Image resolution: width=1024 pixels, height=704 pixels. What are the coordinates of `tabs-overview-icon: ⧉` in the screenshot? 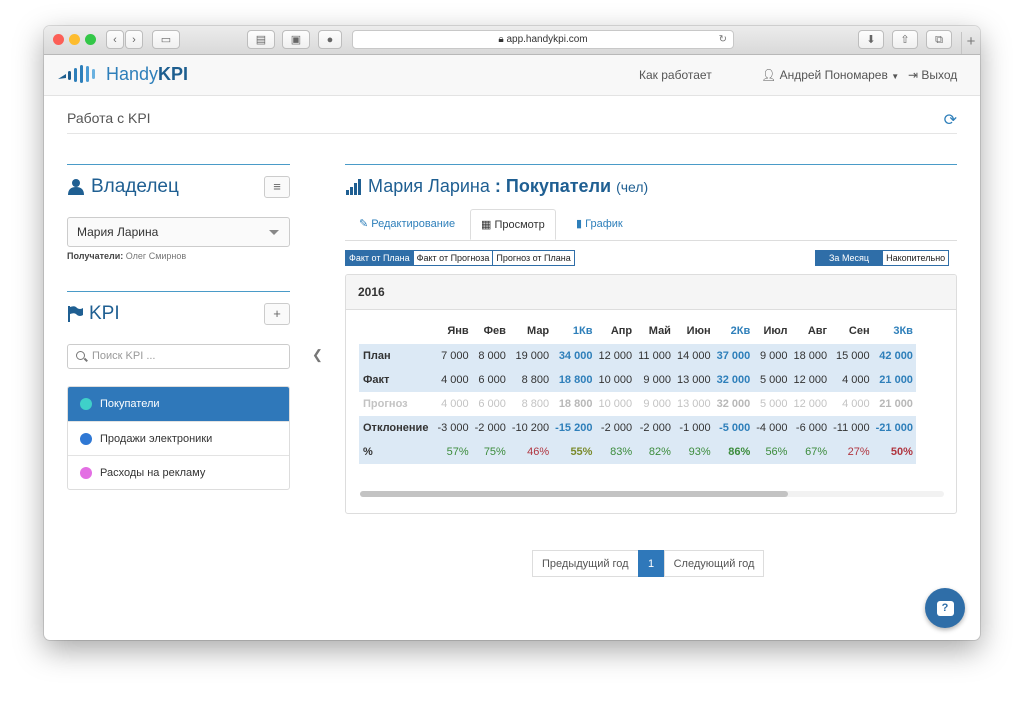 It's located at (939, 39).